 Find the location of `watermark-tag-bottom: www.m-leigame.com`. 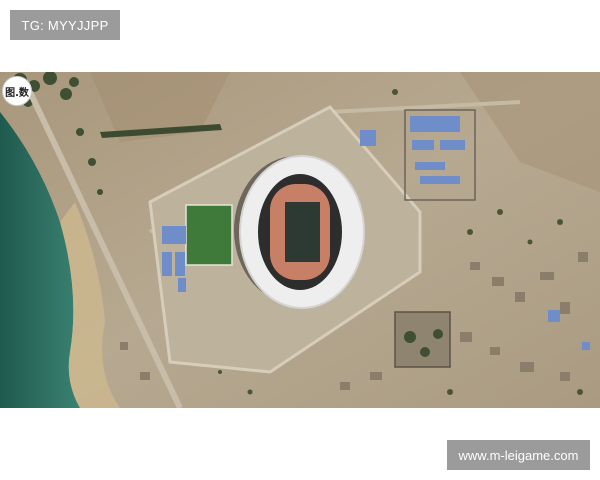

watermark-tag-bottom: www.m-leigame.com is located at coordinates (518, 455).